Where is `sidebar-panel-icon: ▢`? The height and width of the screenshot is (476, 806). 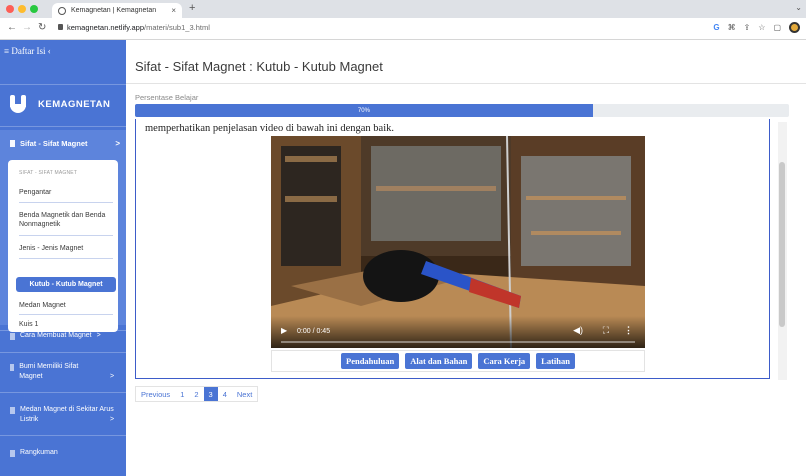 sidebar-panel-icon: ▢ is located at coordinates (777, 27).